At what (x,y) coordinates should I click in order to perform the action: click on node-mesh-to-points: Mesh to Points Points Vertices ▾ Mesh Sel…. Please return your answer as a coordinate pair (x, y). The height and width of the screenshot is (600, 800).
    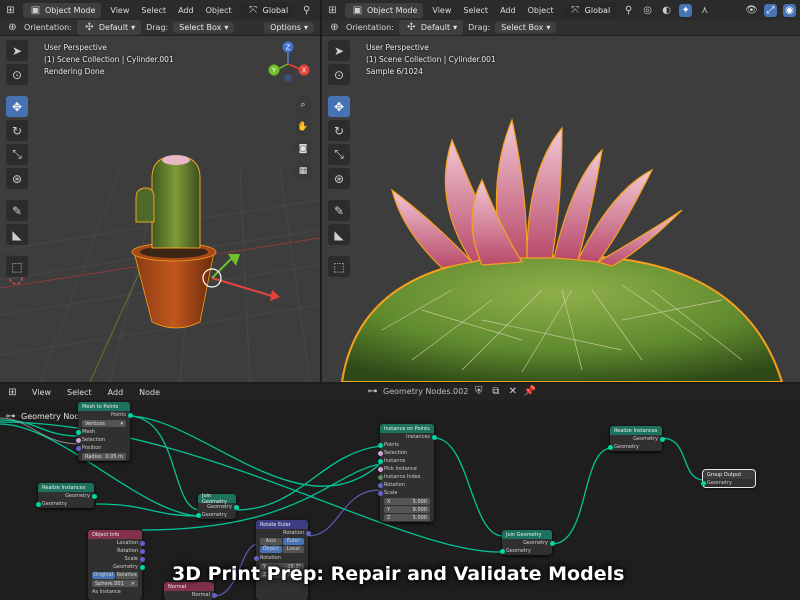
    Looking at the image, I should click on (104, 431).